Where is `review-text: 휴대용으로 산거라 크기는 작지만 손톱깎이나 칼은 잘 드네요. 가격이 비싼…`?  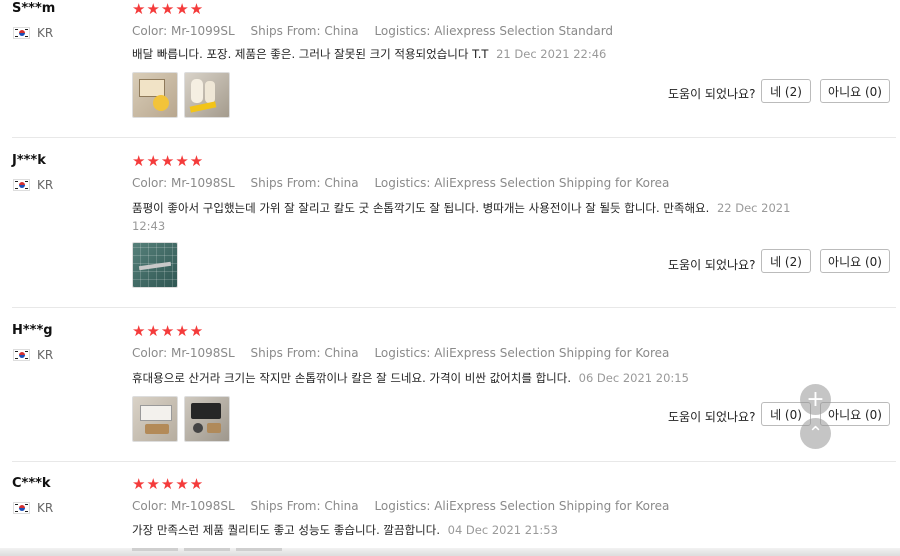 review-text: 휴대용으로 산거라 크기는 작지만 손톱깎이나 칼은 잘 드네요. 가격이 비싼… is located at coordinates (467, 378).